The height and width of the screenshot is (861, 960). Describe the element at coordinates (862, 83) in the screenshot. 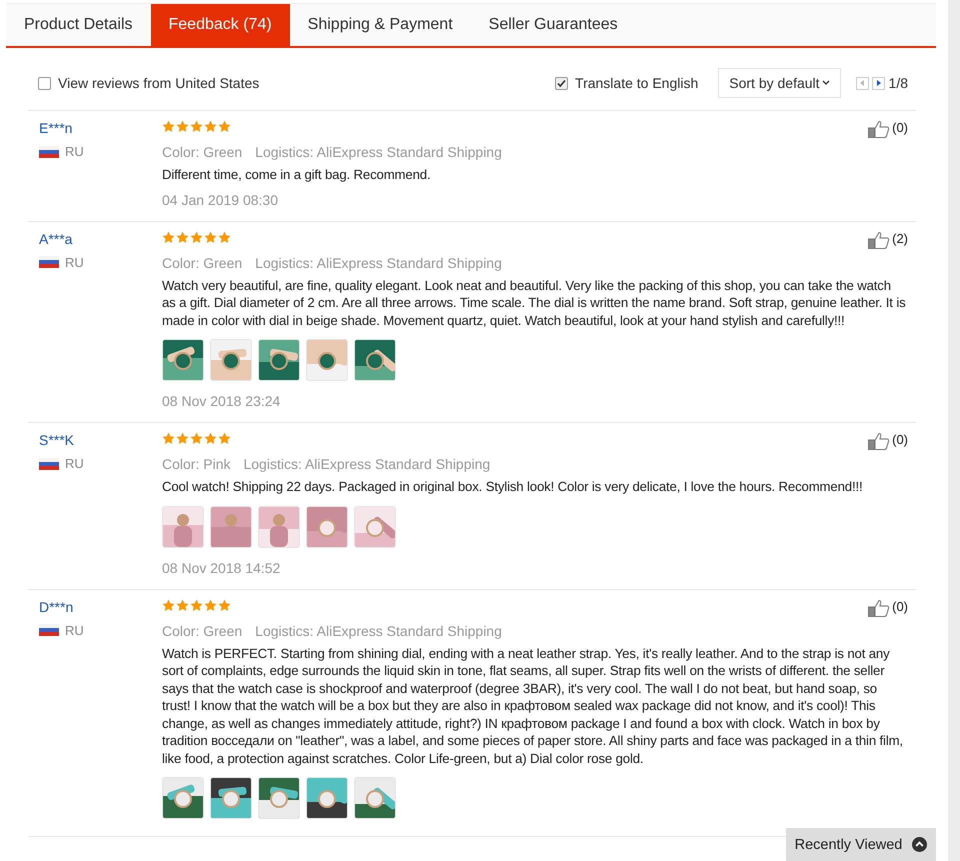

I see `left-arrow-icon` at that location.